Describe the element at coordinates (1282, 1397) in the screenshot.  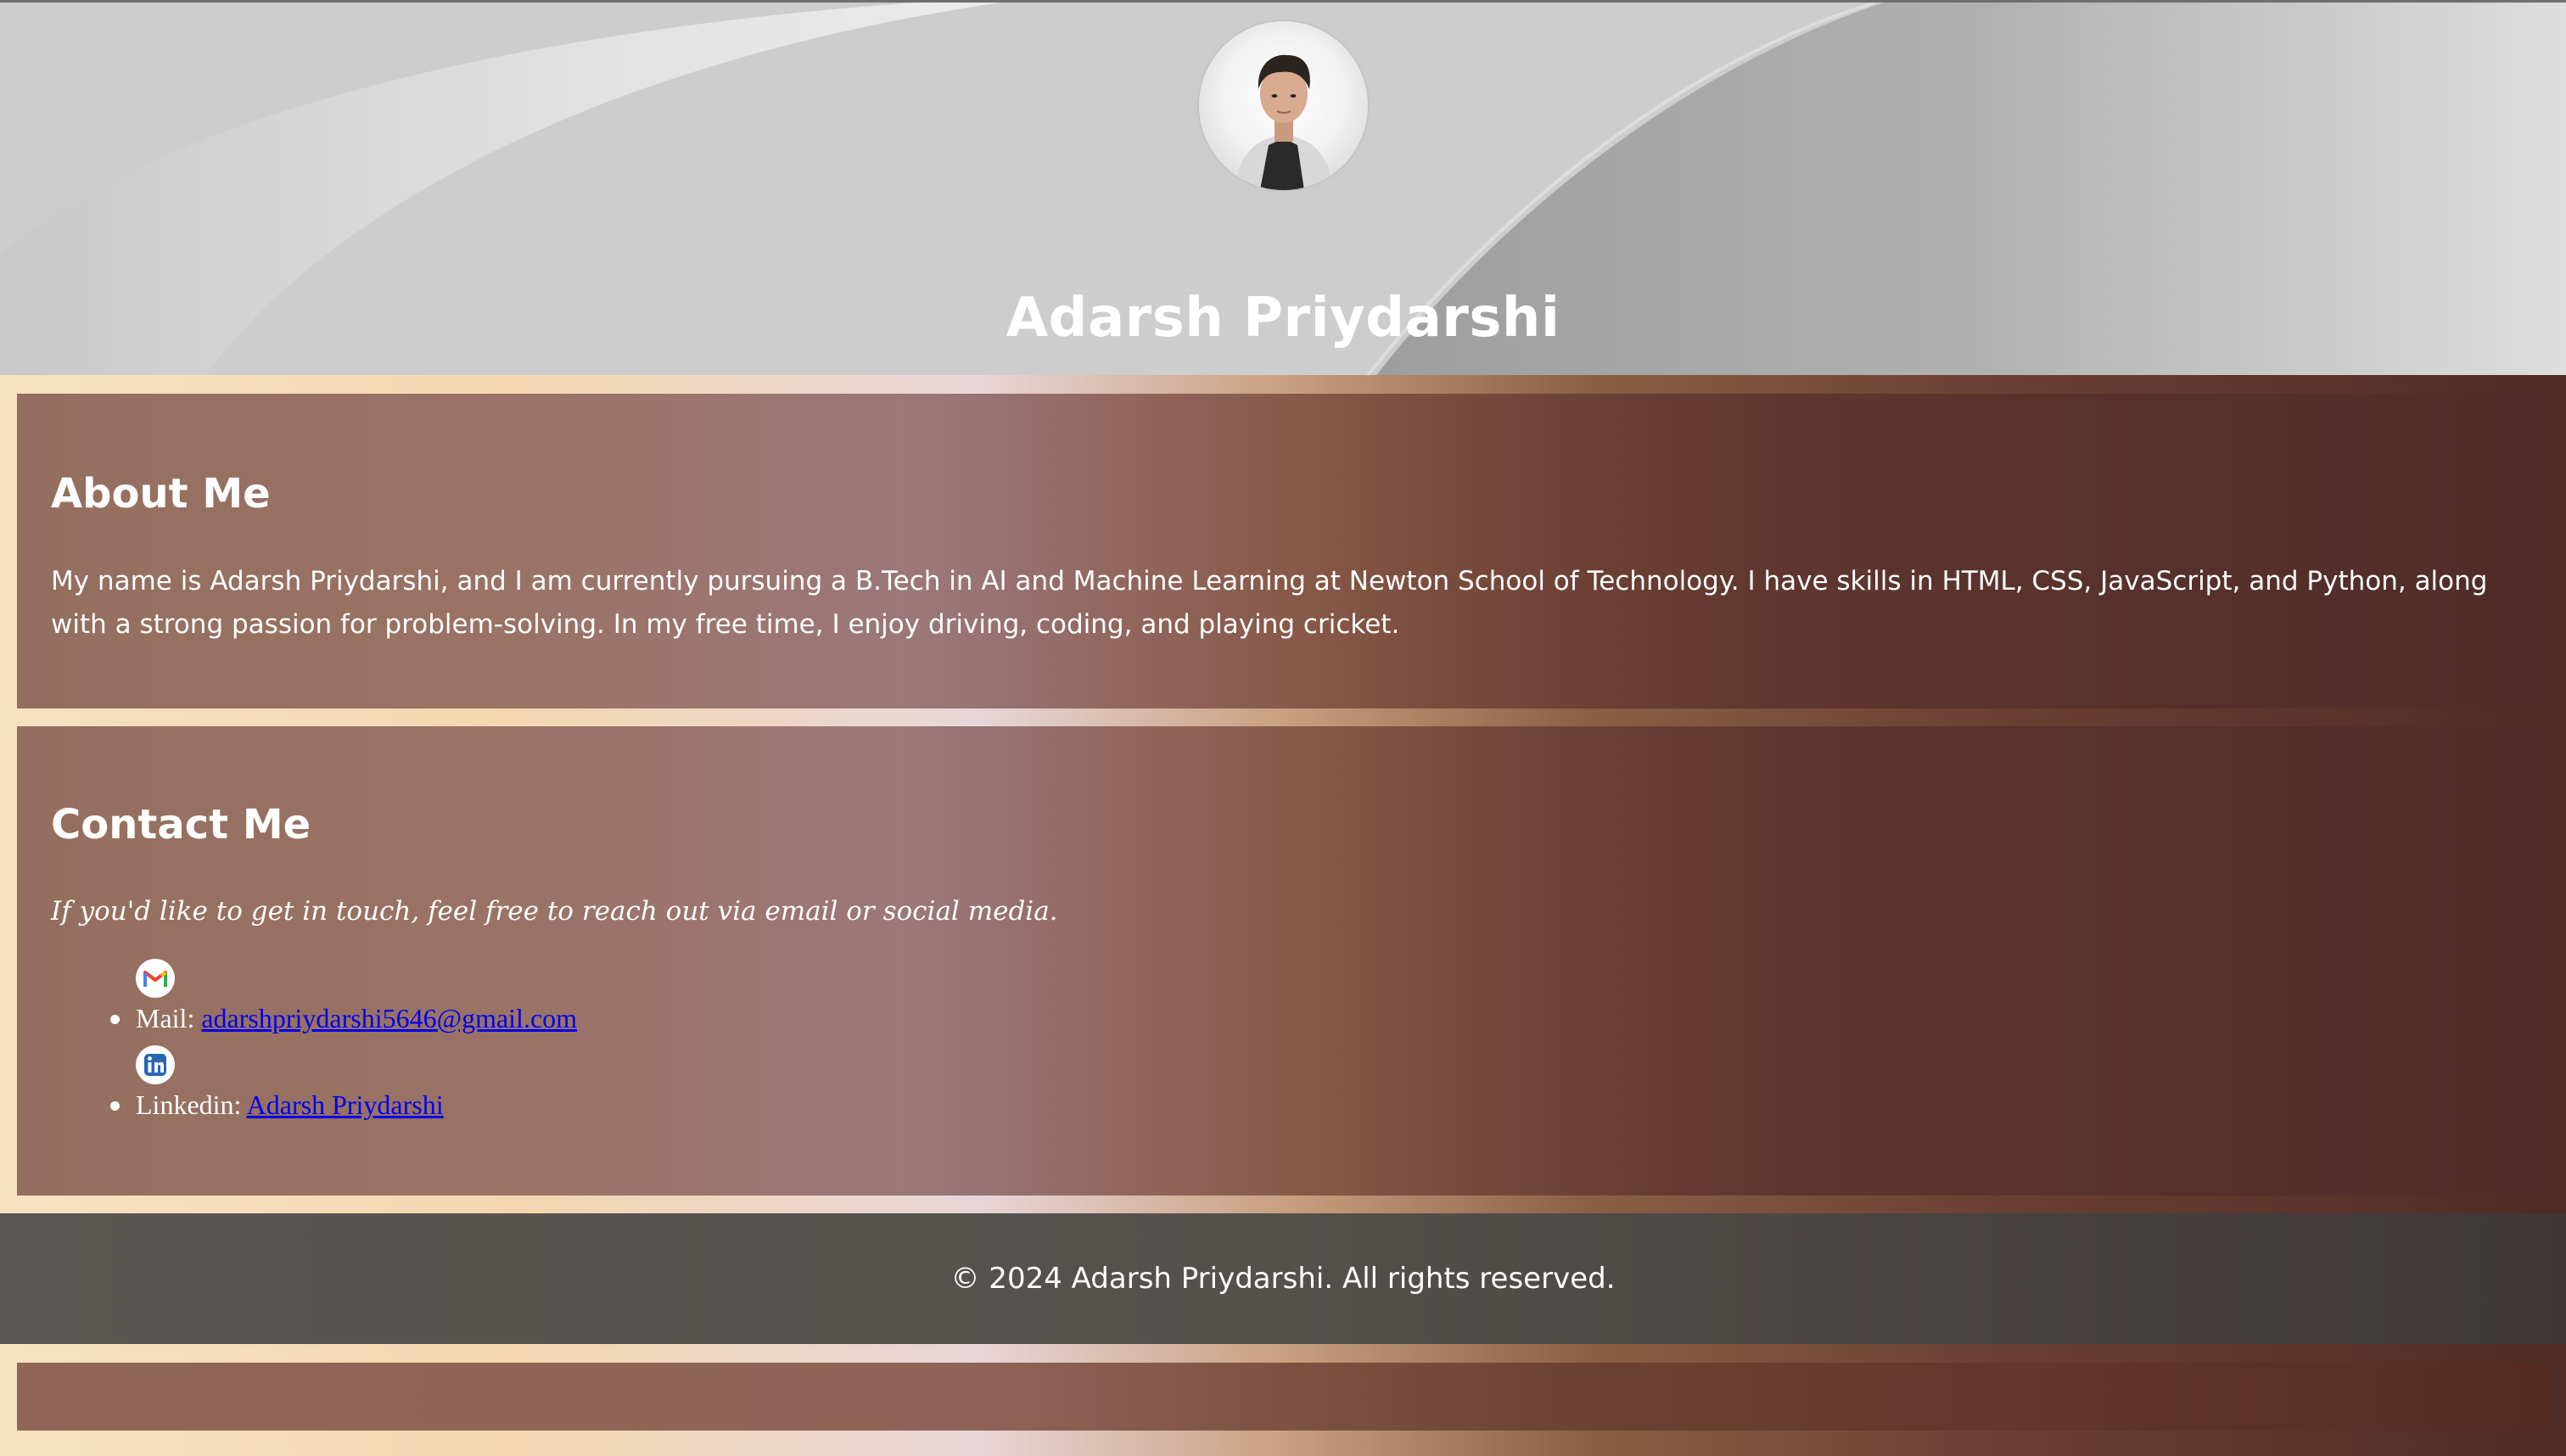
I see `bottom-section` at that location.